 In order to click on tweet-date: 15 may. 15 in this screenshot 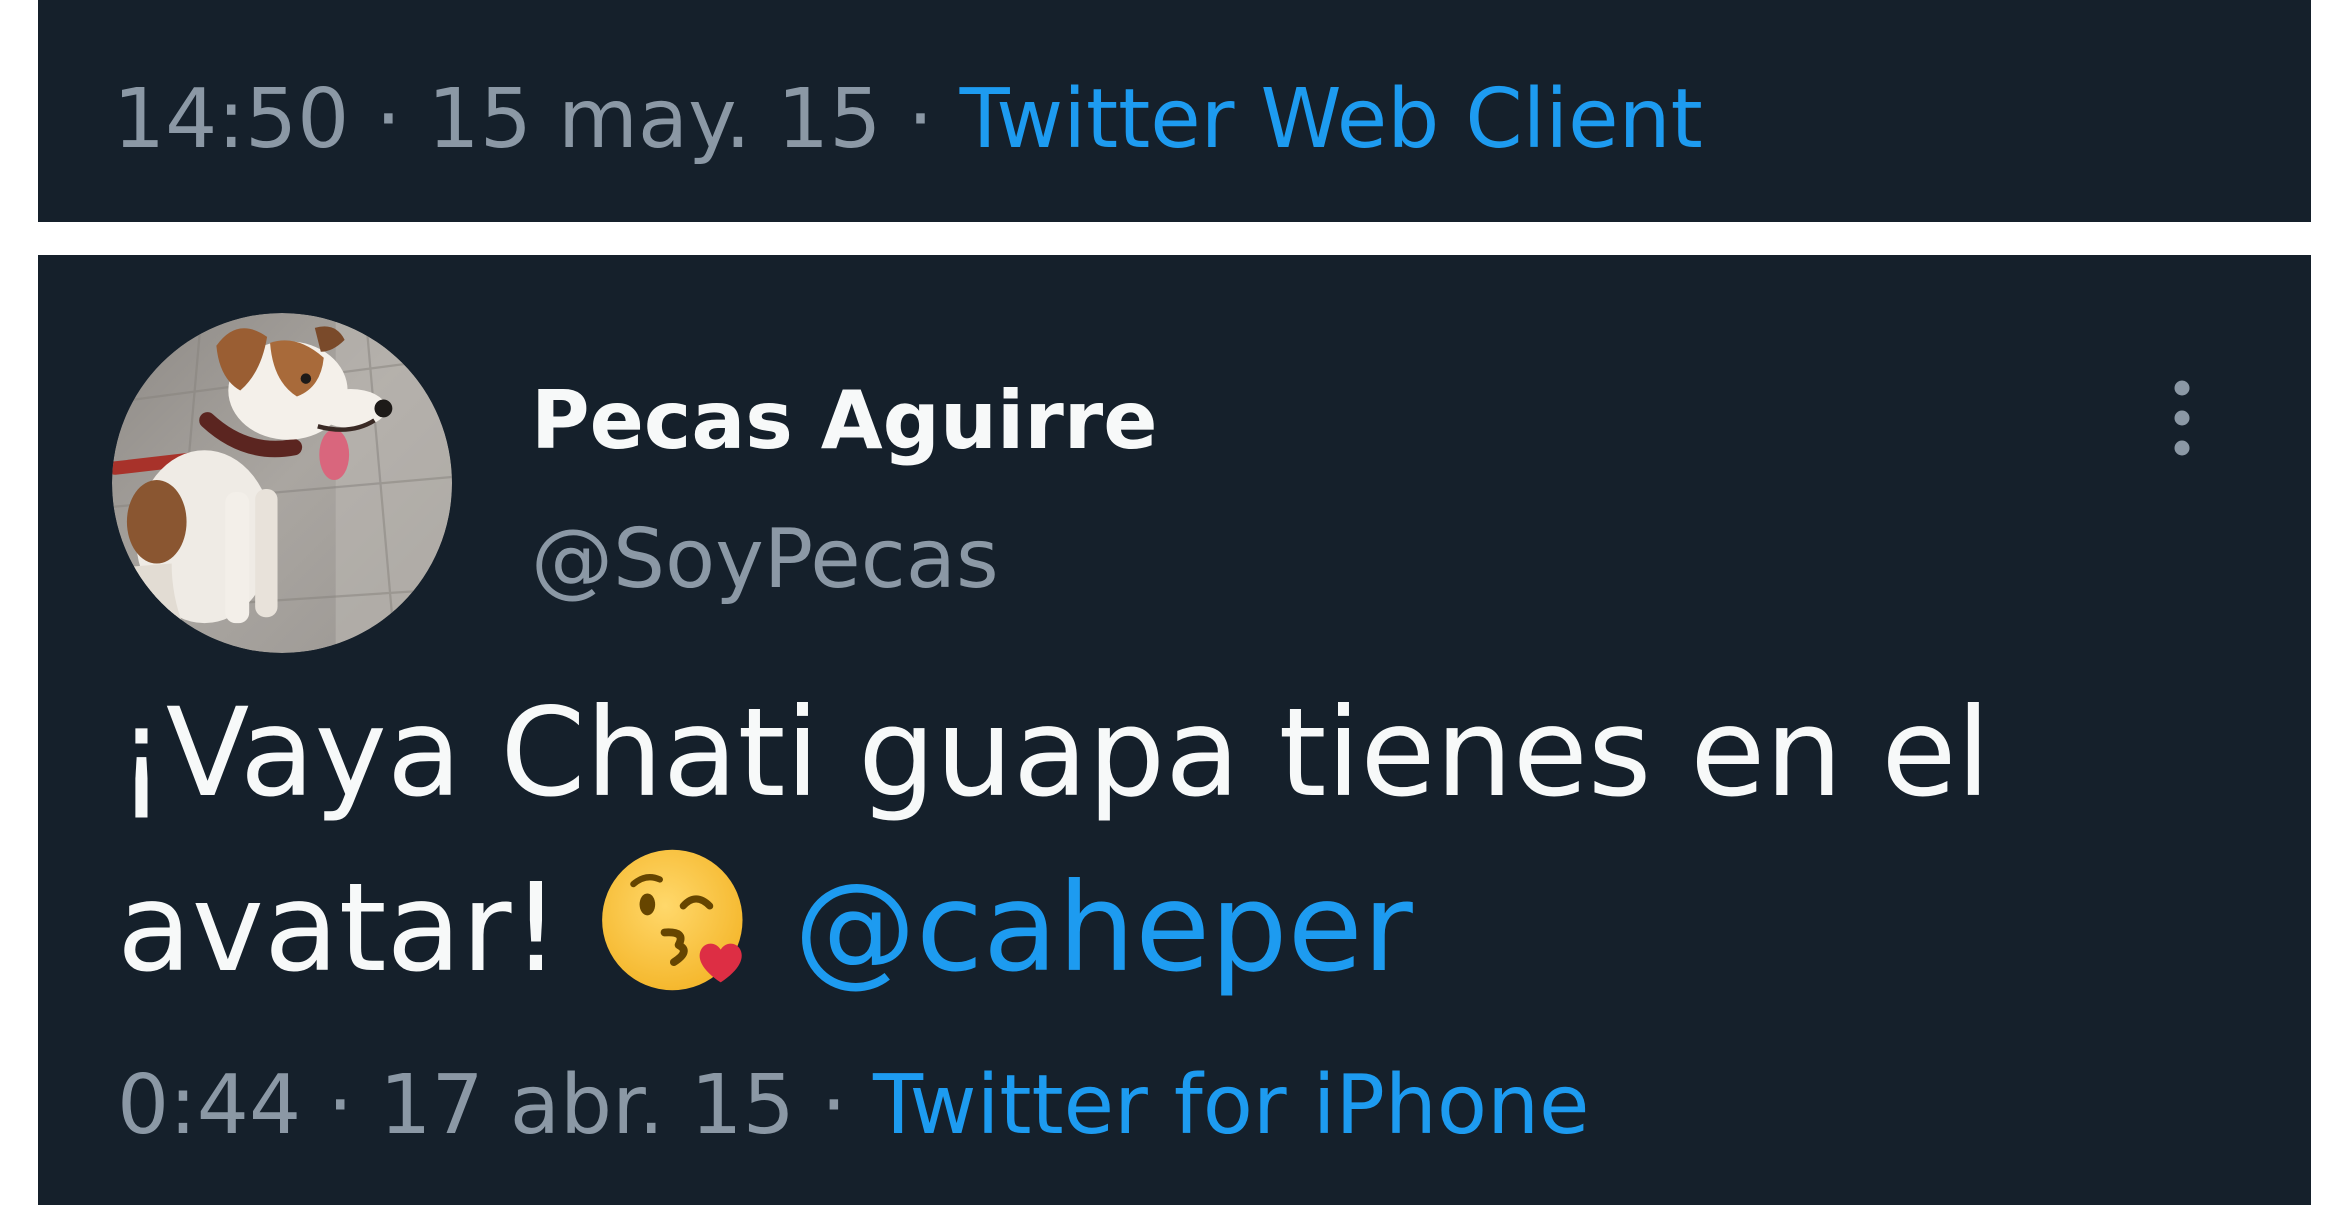, I will do `click(655, 119)`.